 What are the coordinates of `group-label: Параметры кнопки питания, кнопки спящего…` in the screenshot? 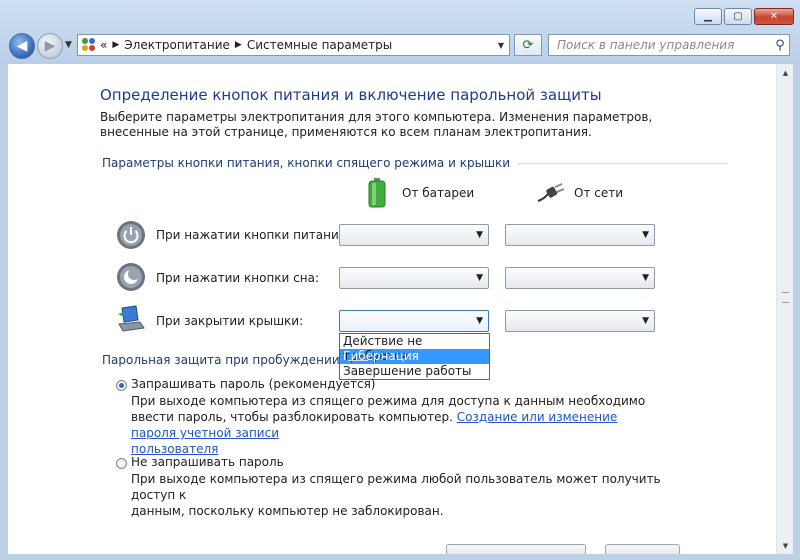 It's located at (306, 163).